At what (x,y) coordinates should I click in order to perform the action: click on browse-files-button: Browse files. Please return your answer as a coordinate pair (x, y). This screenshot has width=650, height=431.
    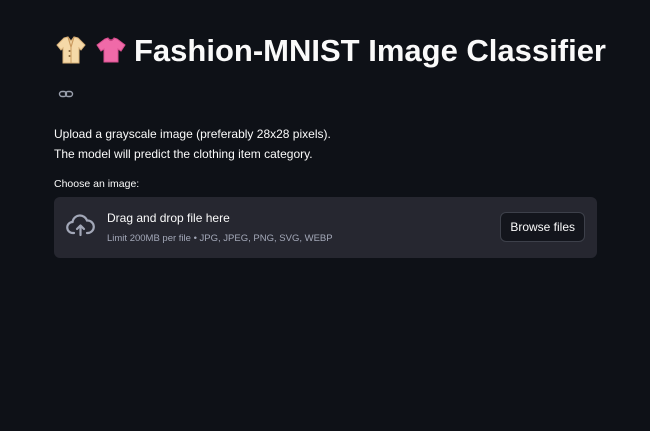
    Looking at the image, I should click on (542, 227).